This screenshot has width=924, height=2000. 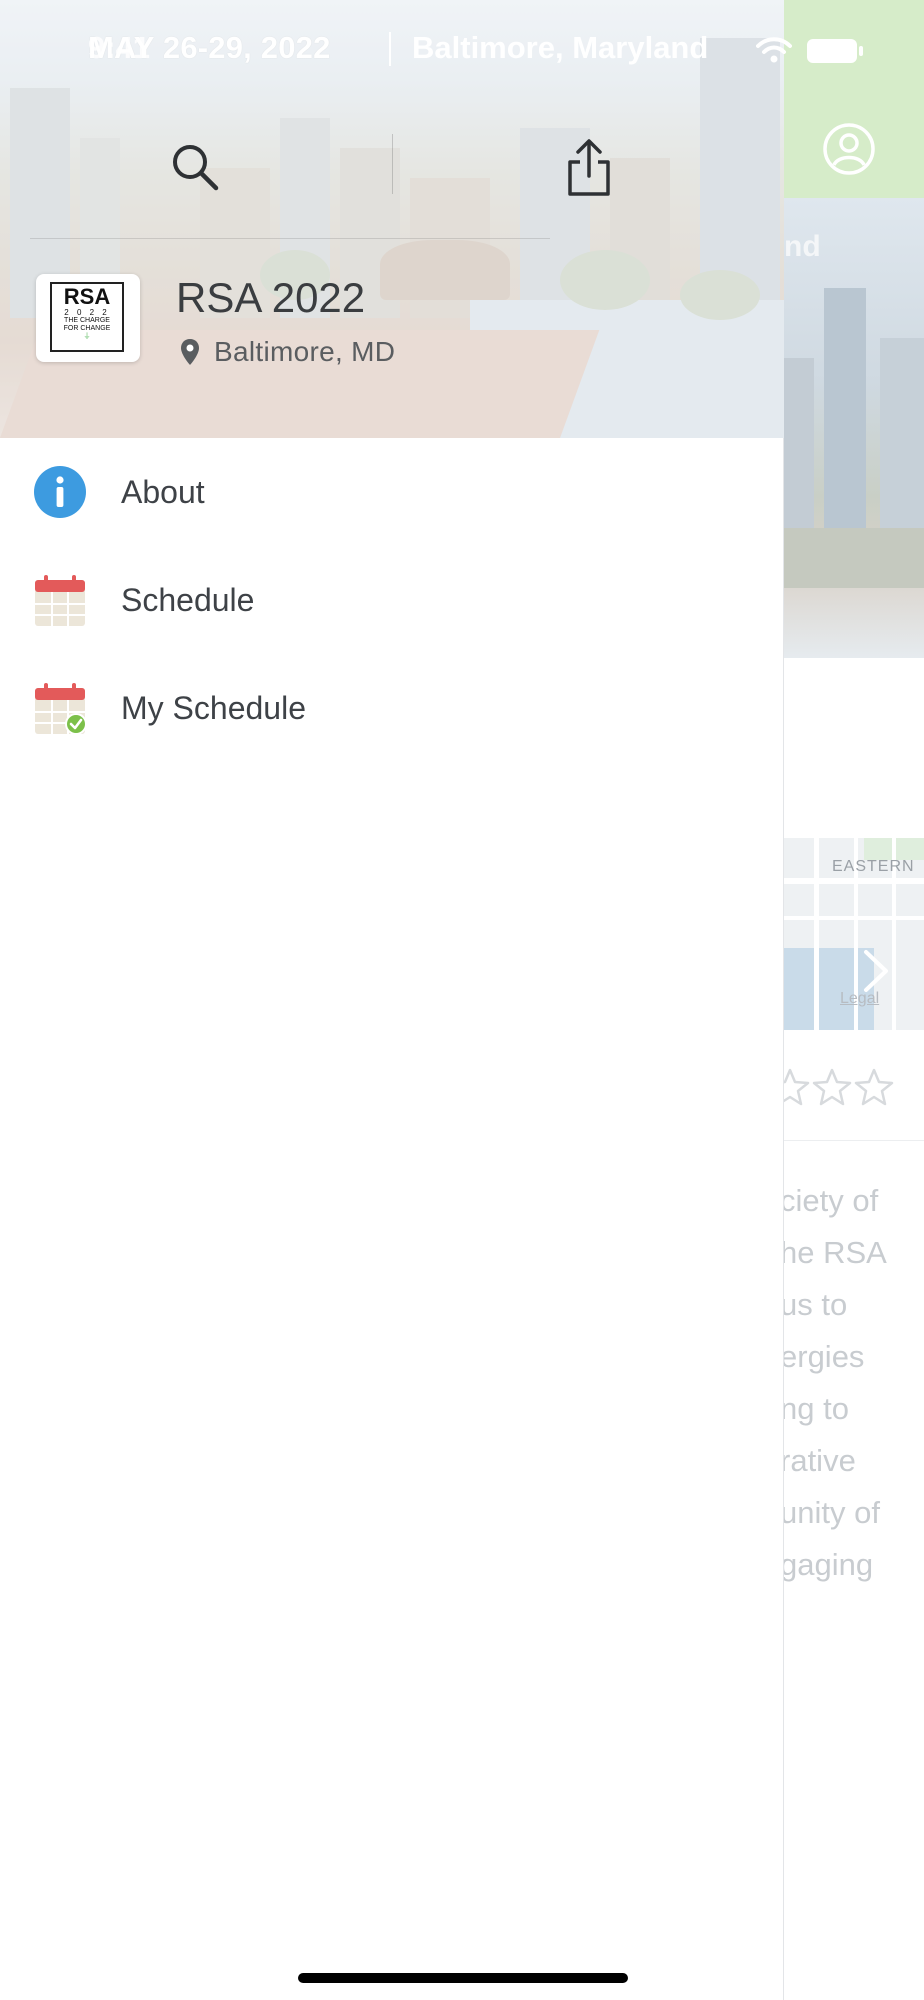 What do you see at coordinates (392, 708) in the screenshot?
I see `menu-item-my-schedule: My Schedule` at bounding box center [392, 708].